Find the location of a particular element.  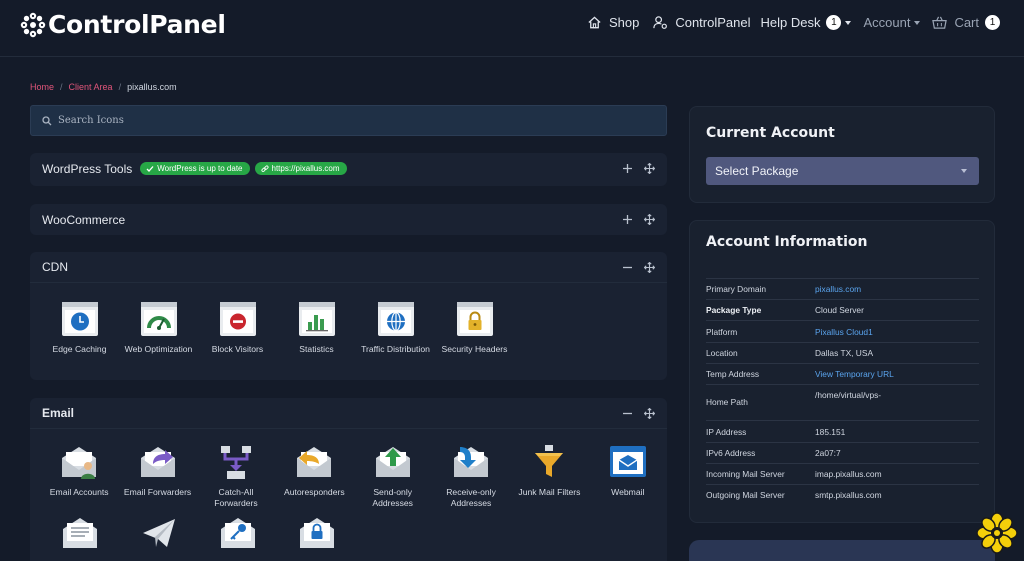

info-row-outgoing-mail-server: Outgoing Mail Server smtp.pixallus.com is located at coordinates (842, 494).